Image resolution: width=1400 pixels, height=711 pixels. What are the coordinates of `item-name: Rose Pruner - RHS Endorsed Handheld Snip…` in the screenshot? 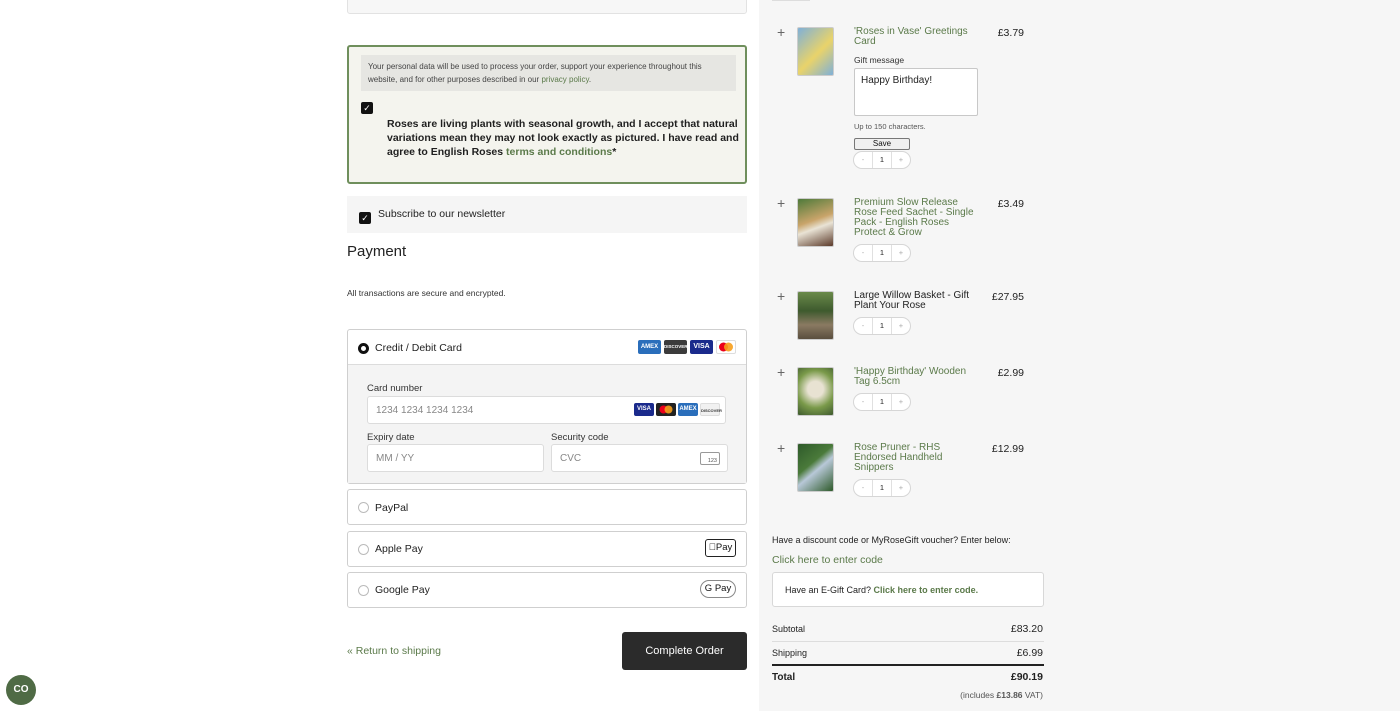 It's located at (916, 458).